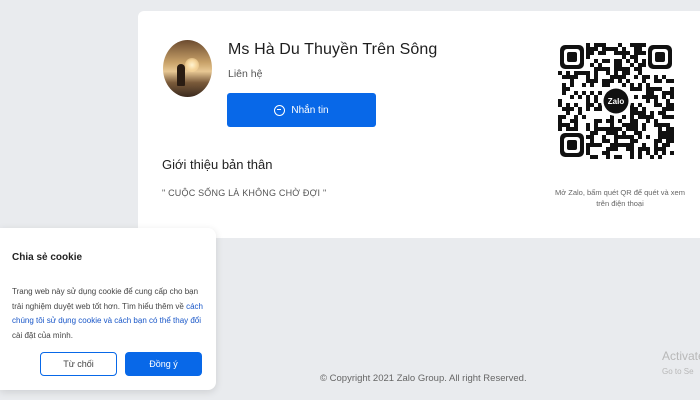 Image resolution: width=700 pixels, height=400 pixels. Describe the element at coordinates (681, 356) in the screenshot. I see `watermark-line-1: Activate` at that location.